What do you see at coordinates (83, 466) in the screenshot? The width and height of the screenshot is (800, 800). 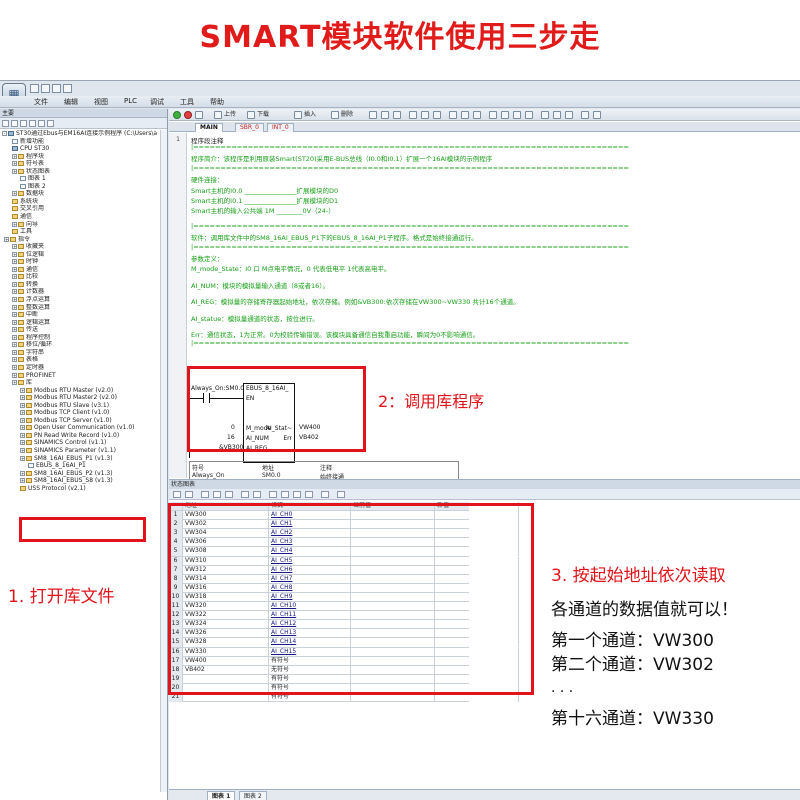 I see `tree-item: EBUS_8_16AI_P1` at bounding box center [83, 466].